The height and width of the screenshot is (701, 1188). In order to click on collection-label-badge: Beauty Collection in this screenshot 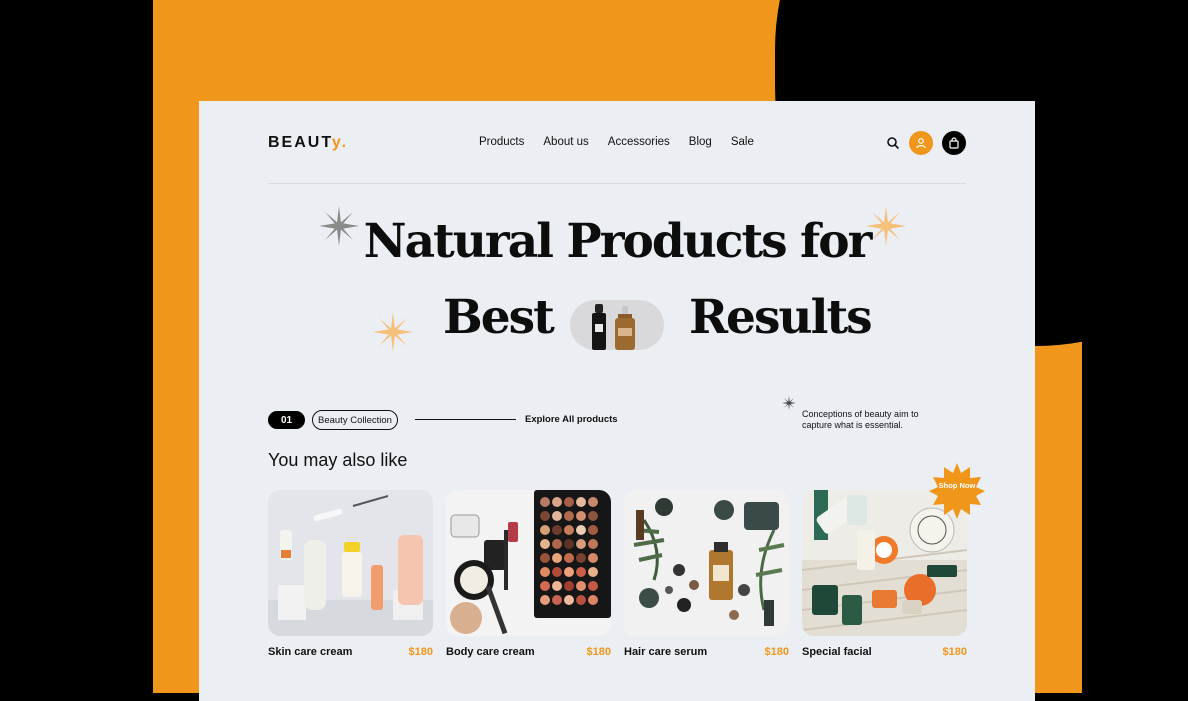, I will do `click(355, 420)`.